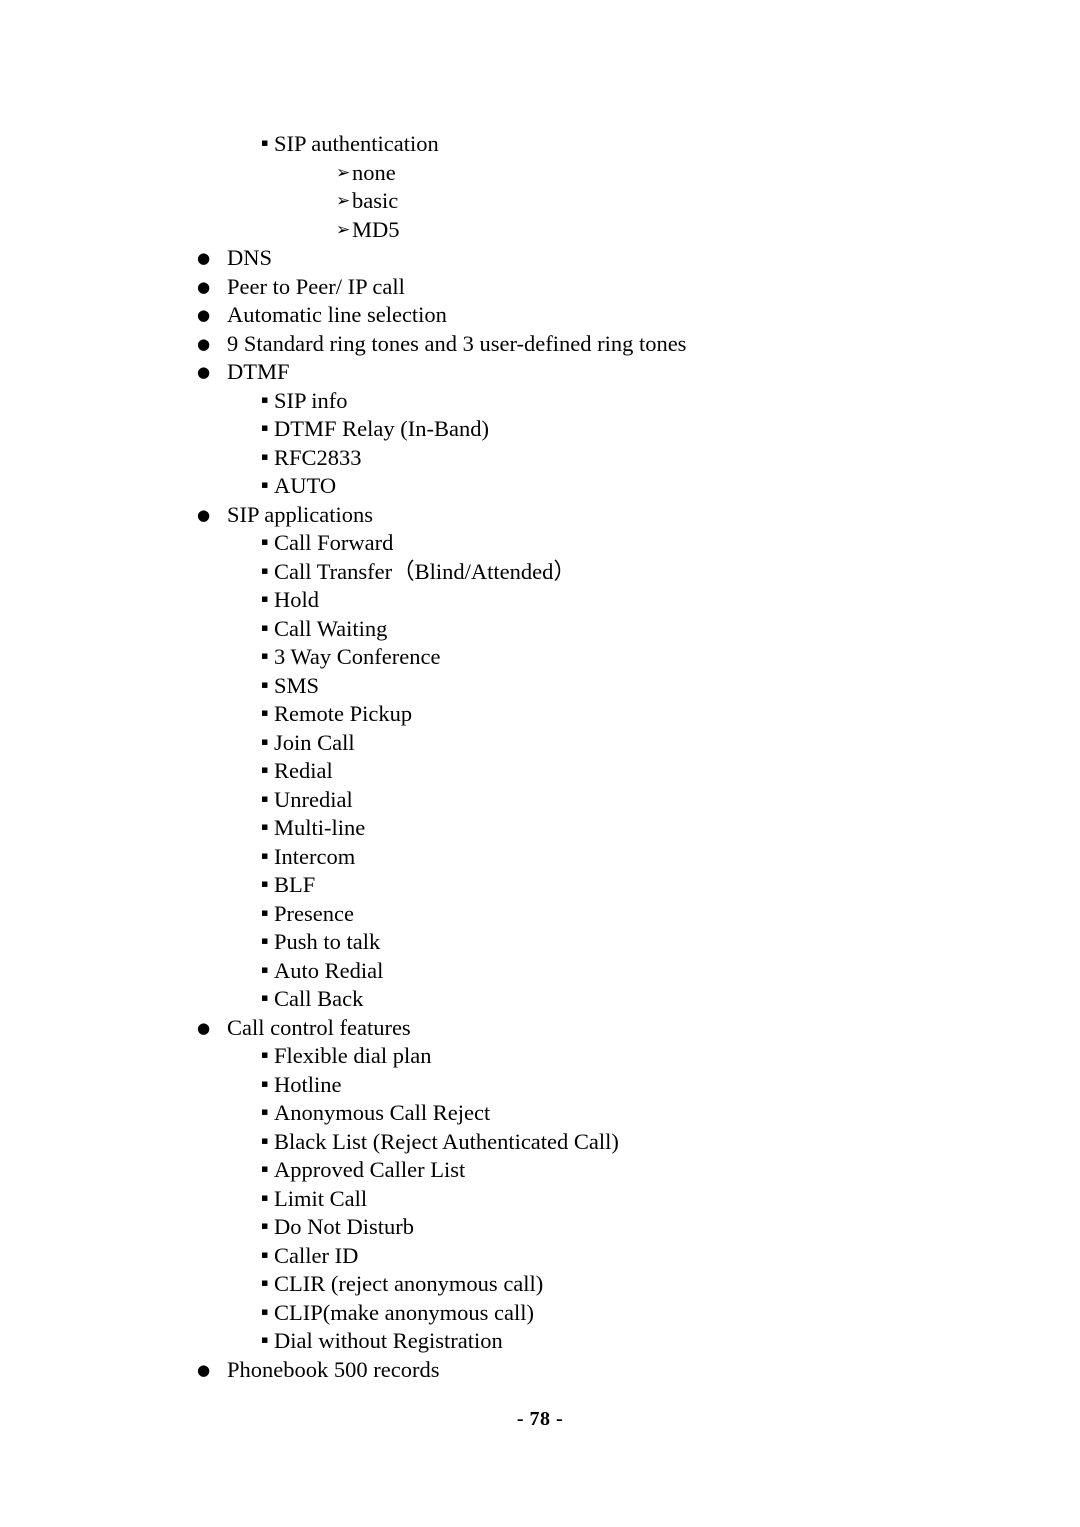  What do you see at coordinates (446, 1141) in the screenshot?
I see `outline-item-label: Black List (Reject Authenticated Call)` at bounding box center [446, 1141].